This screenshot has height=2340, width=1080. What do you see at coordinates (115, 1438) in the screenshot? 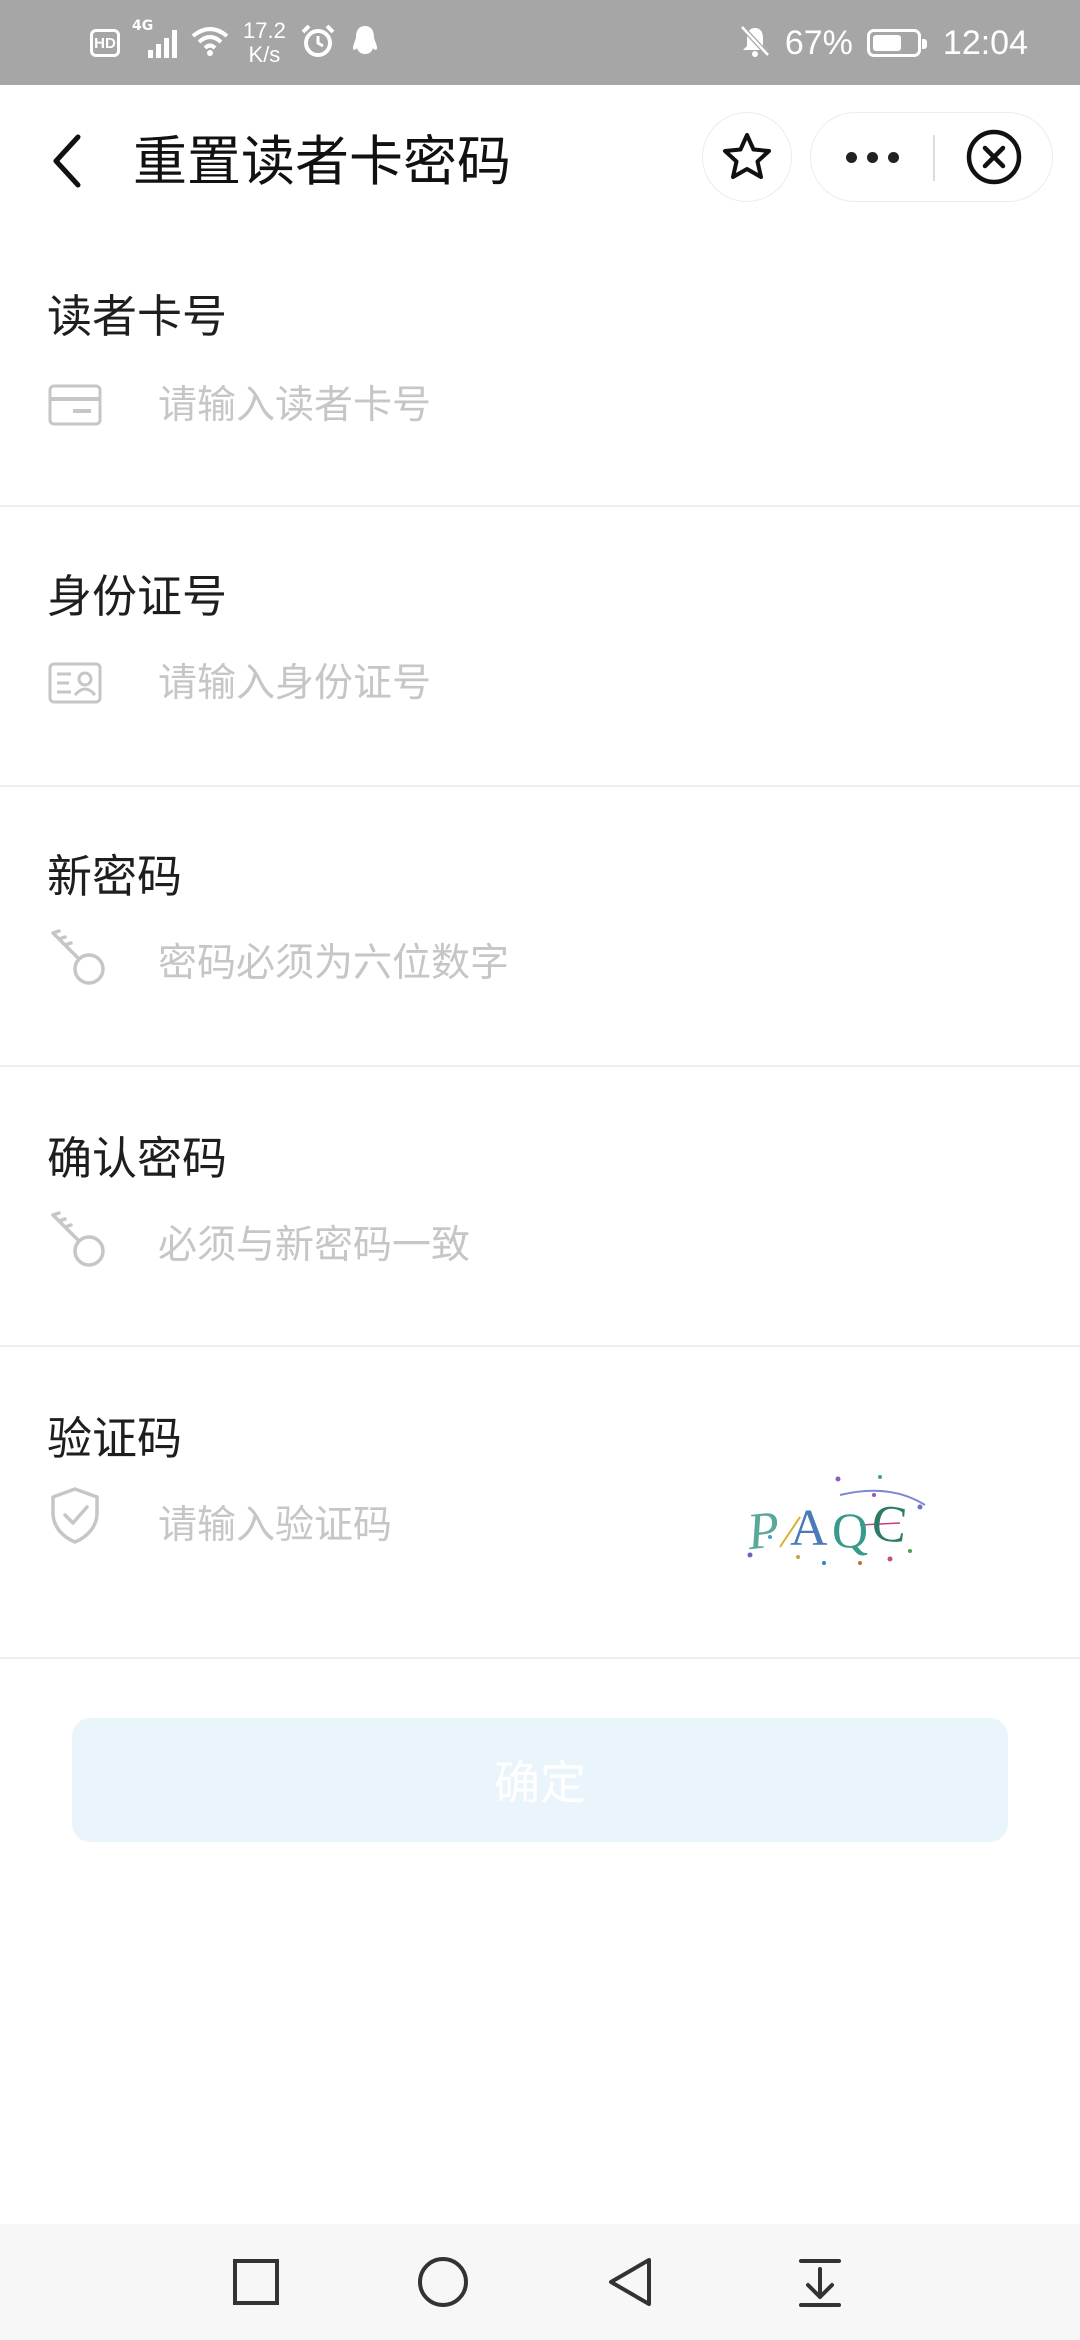
I see `captcha-label: 验证码` at bounding box center [115, 1438].